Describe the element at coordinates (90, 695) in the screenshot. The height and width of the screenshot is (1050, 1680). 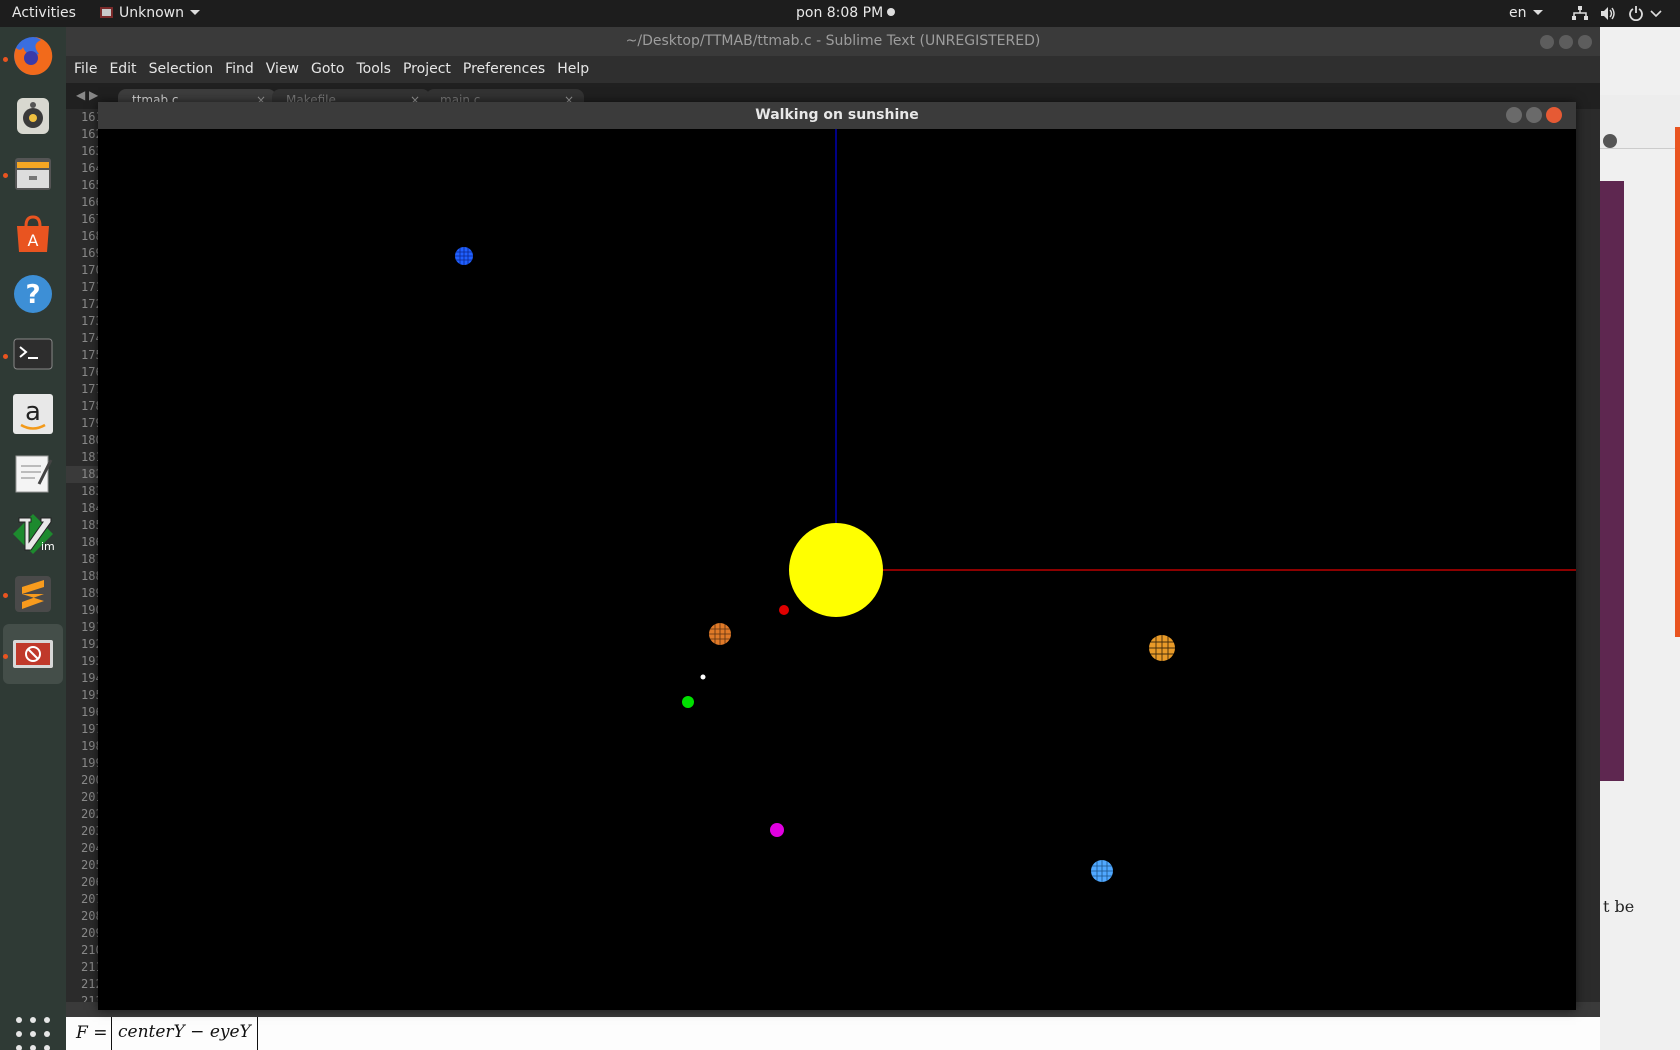
I see `line-number: 195` at that location.